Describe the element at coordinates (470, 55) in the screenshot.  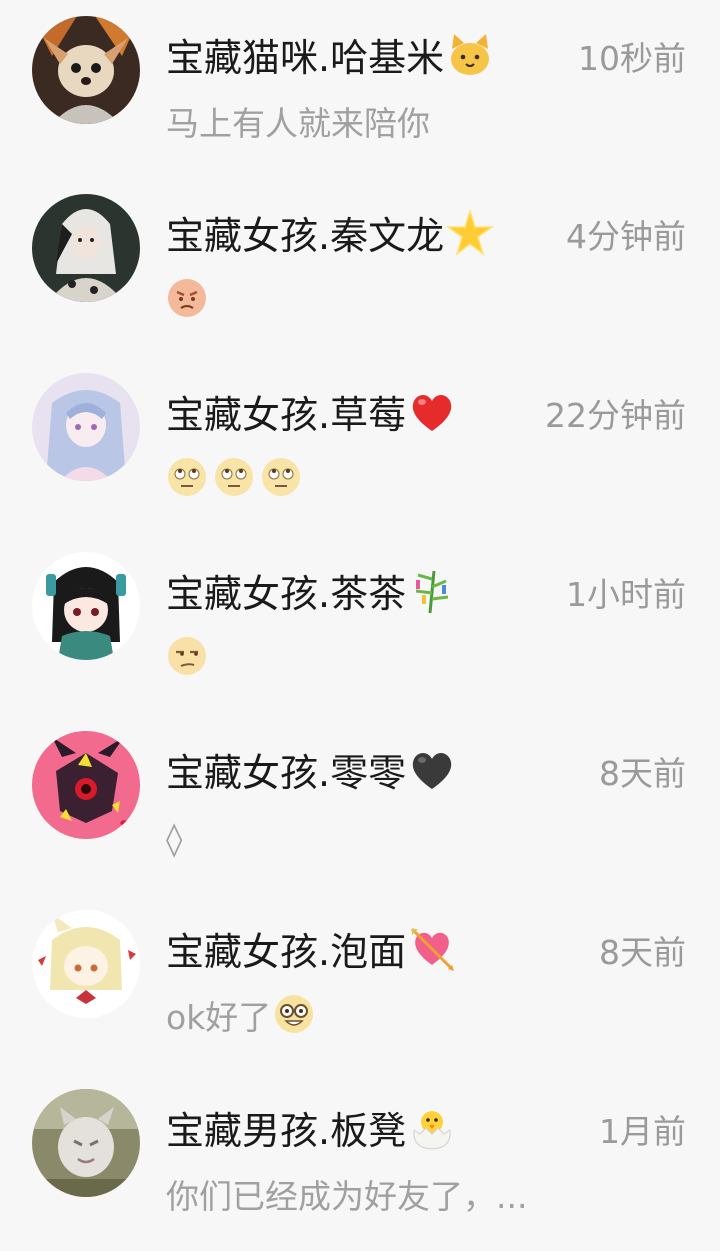
I see `cat-face-emoji` at that location.